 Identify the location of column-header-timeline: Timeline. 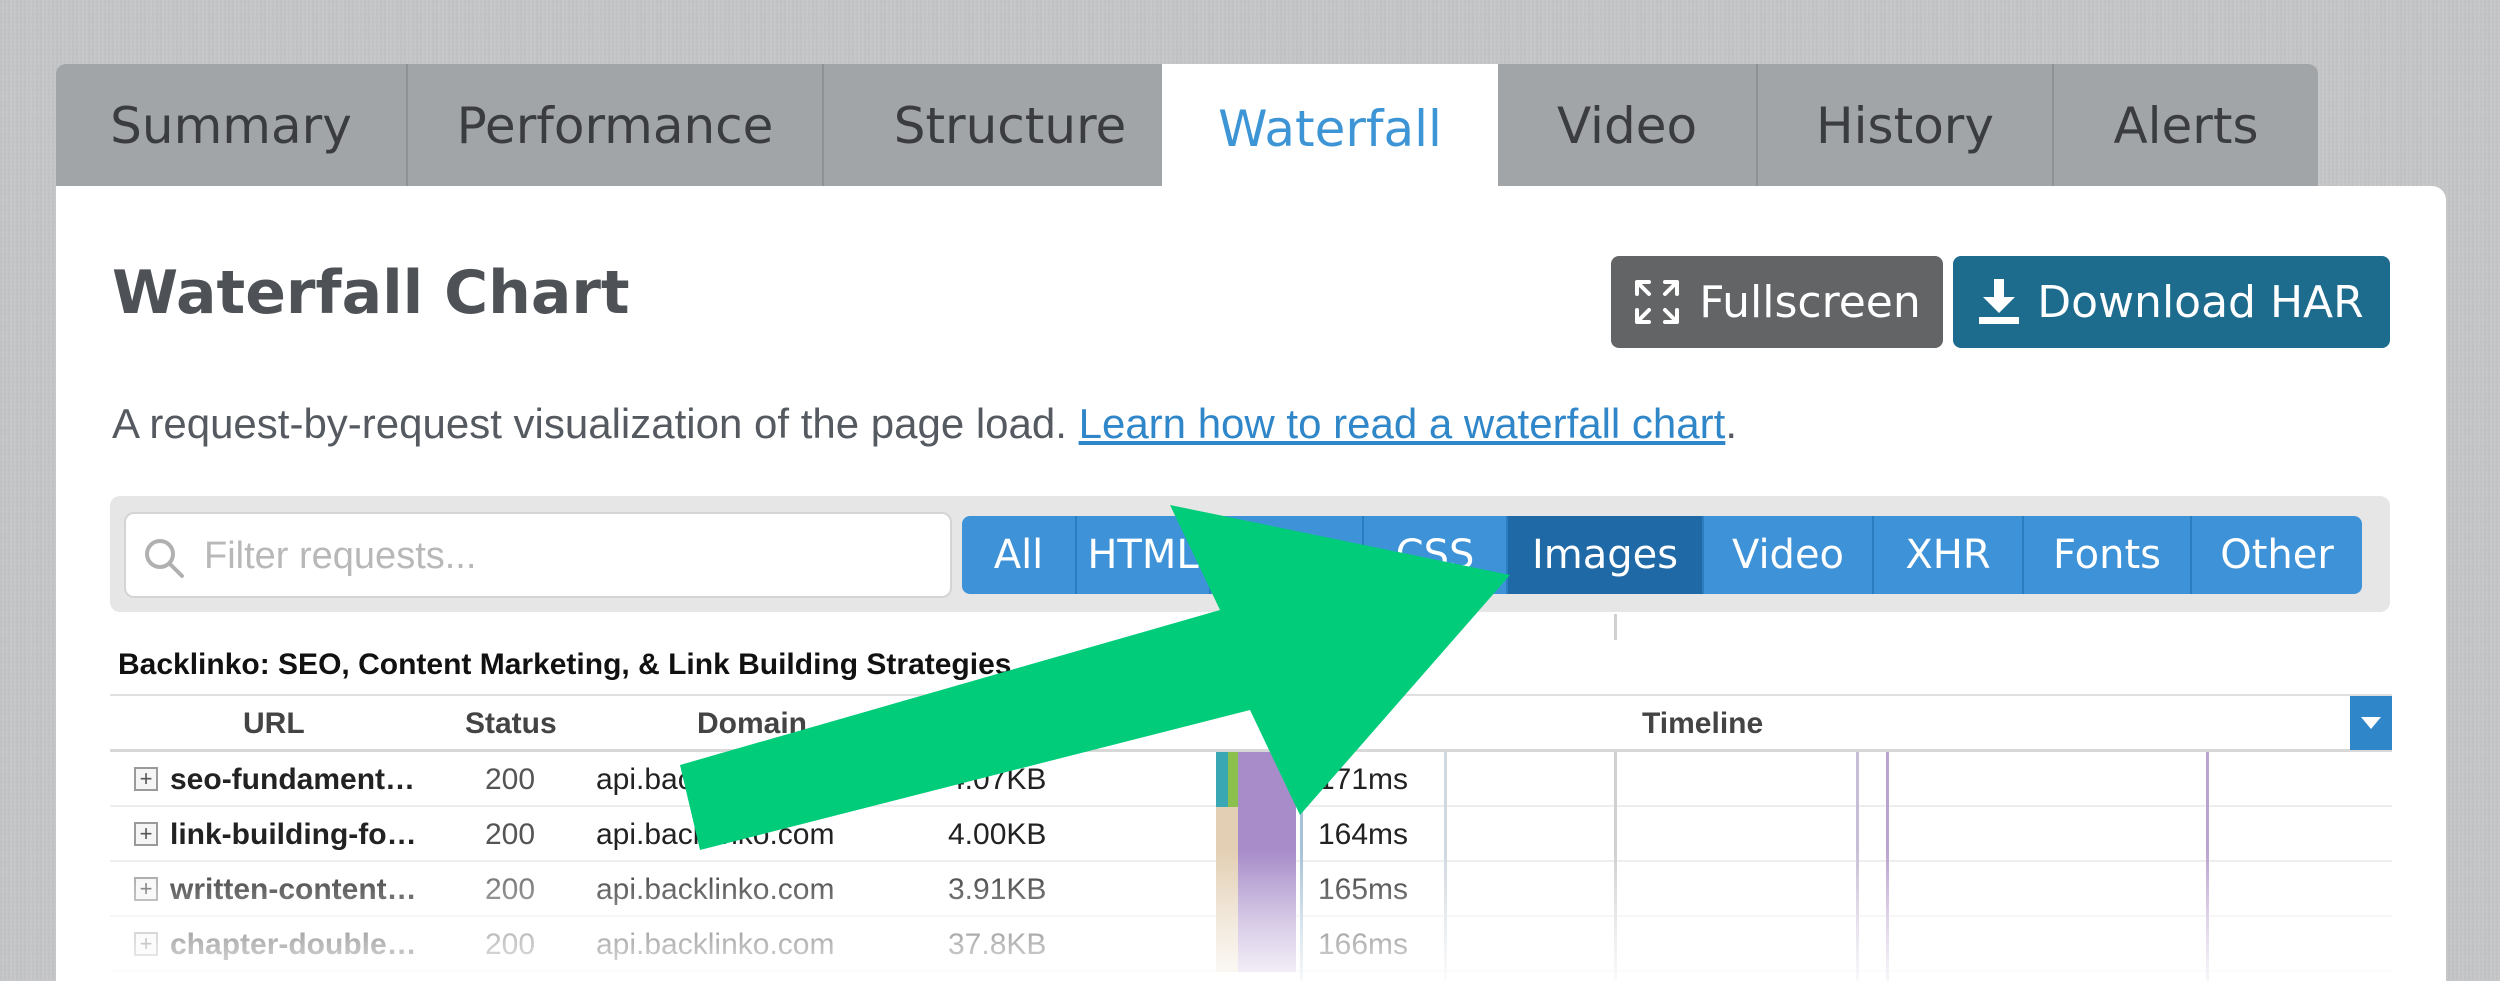
(1702, 724).